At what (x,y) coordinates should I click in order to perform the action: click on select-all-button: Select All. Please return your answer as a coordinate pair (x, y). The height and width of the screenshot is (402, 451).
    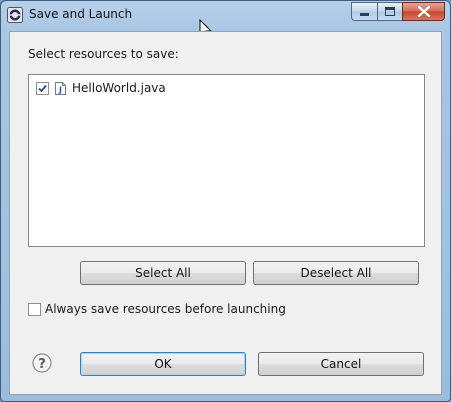
    Looking at the image, I should click on (163, 273).